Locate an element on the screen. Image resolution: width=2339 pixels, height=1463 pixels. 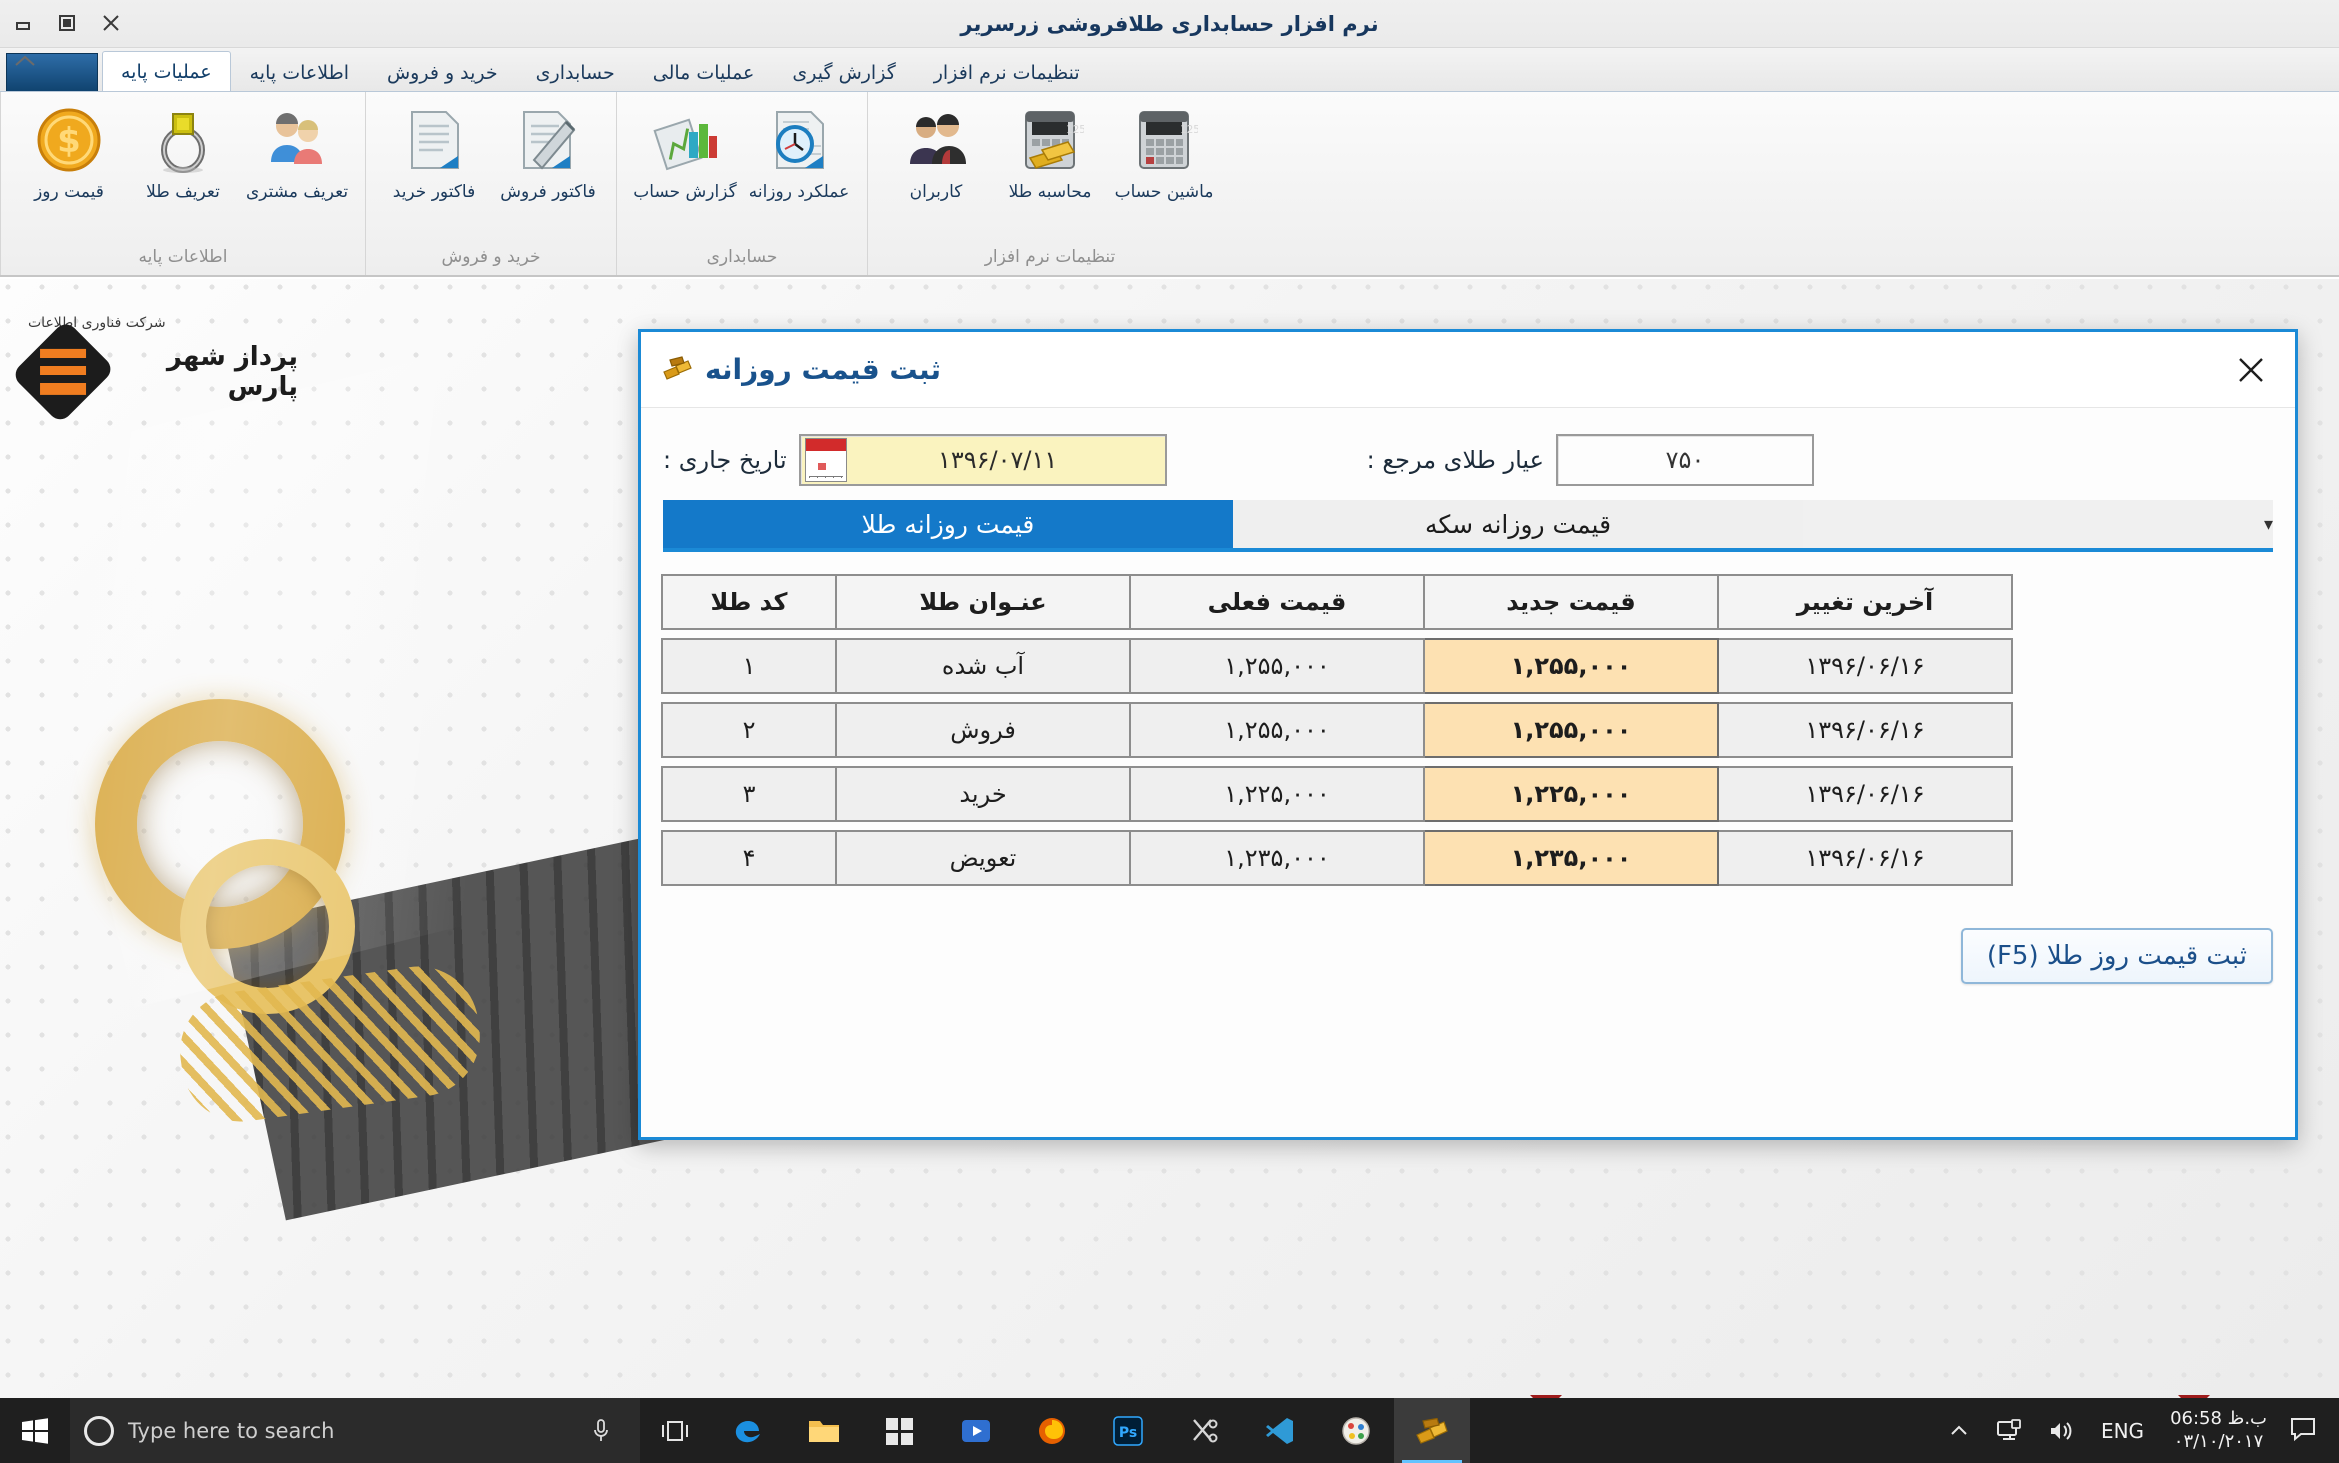
language-indicator: ENG is located at coordinates (2122, 1431).